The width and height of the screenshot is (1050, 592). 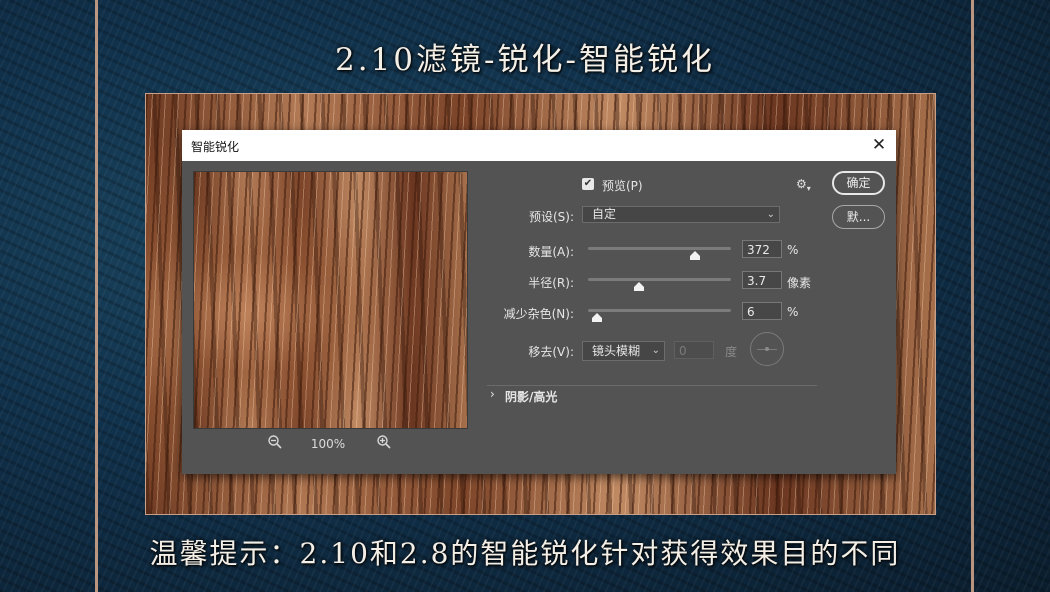 I want to click on amount-input: 372, so click(x=762, y=249).